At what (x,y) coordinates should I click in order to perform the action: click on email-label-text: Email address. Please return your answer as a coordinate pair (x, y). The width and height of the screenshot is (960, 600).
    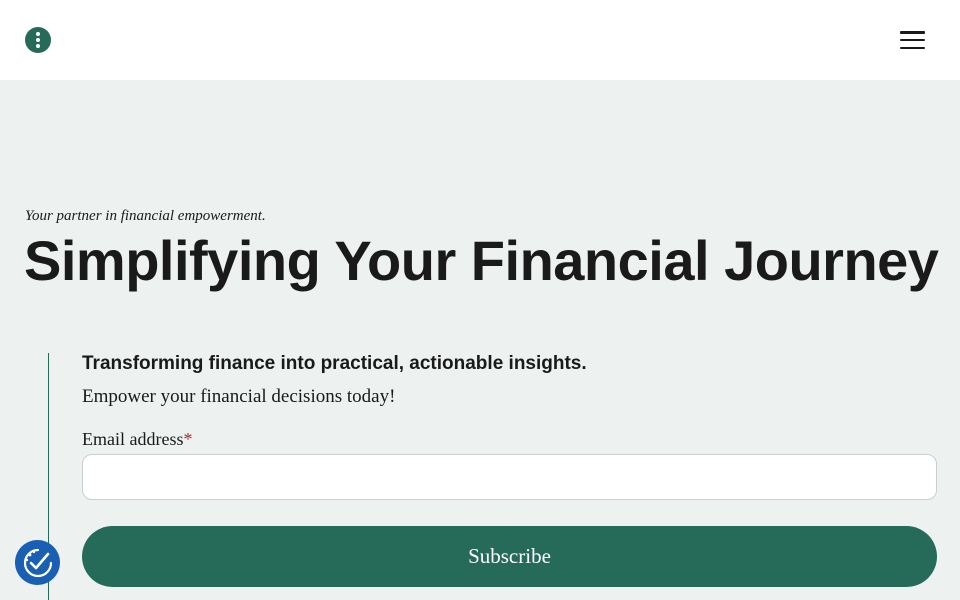
    Looking at the image, I should click on (133, 439).